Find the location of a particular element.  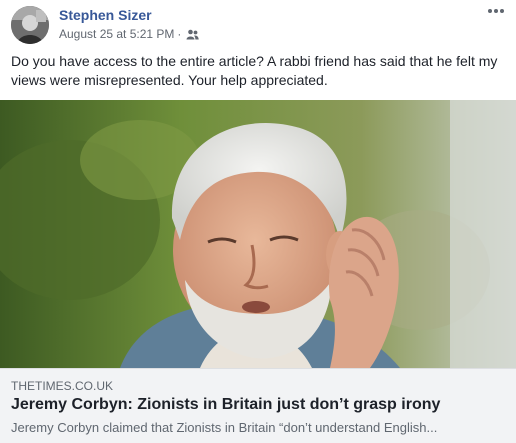

post-meta: August 25 at 5:21 PM · is located at coordinates (129, 34).